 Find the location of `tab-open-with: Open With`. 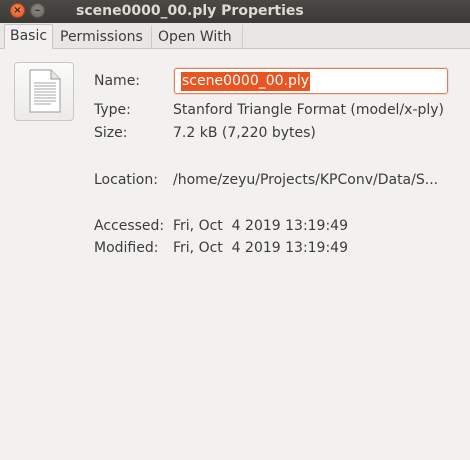

tab-open-with: Open With is located at coordinates (198, 37).